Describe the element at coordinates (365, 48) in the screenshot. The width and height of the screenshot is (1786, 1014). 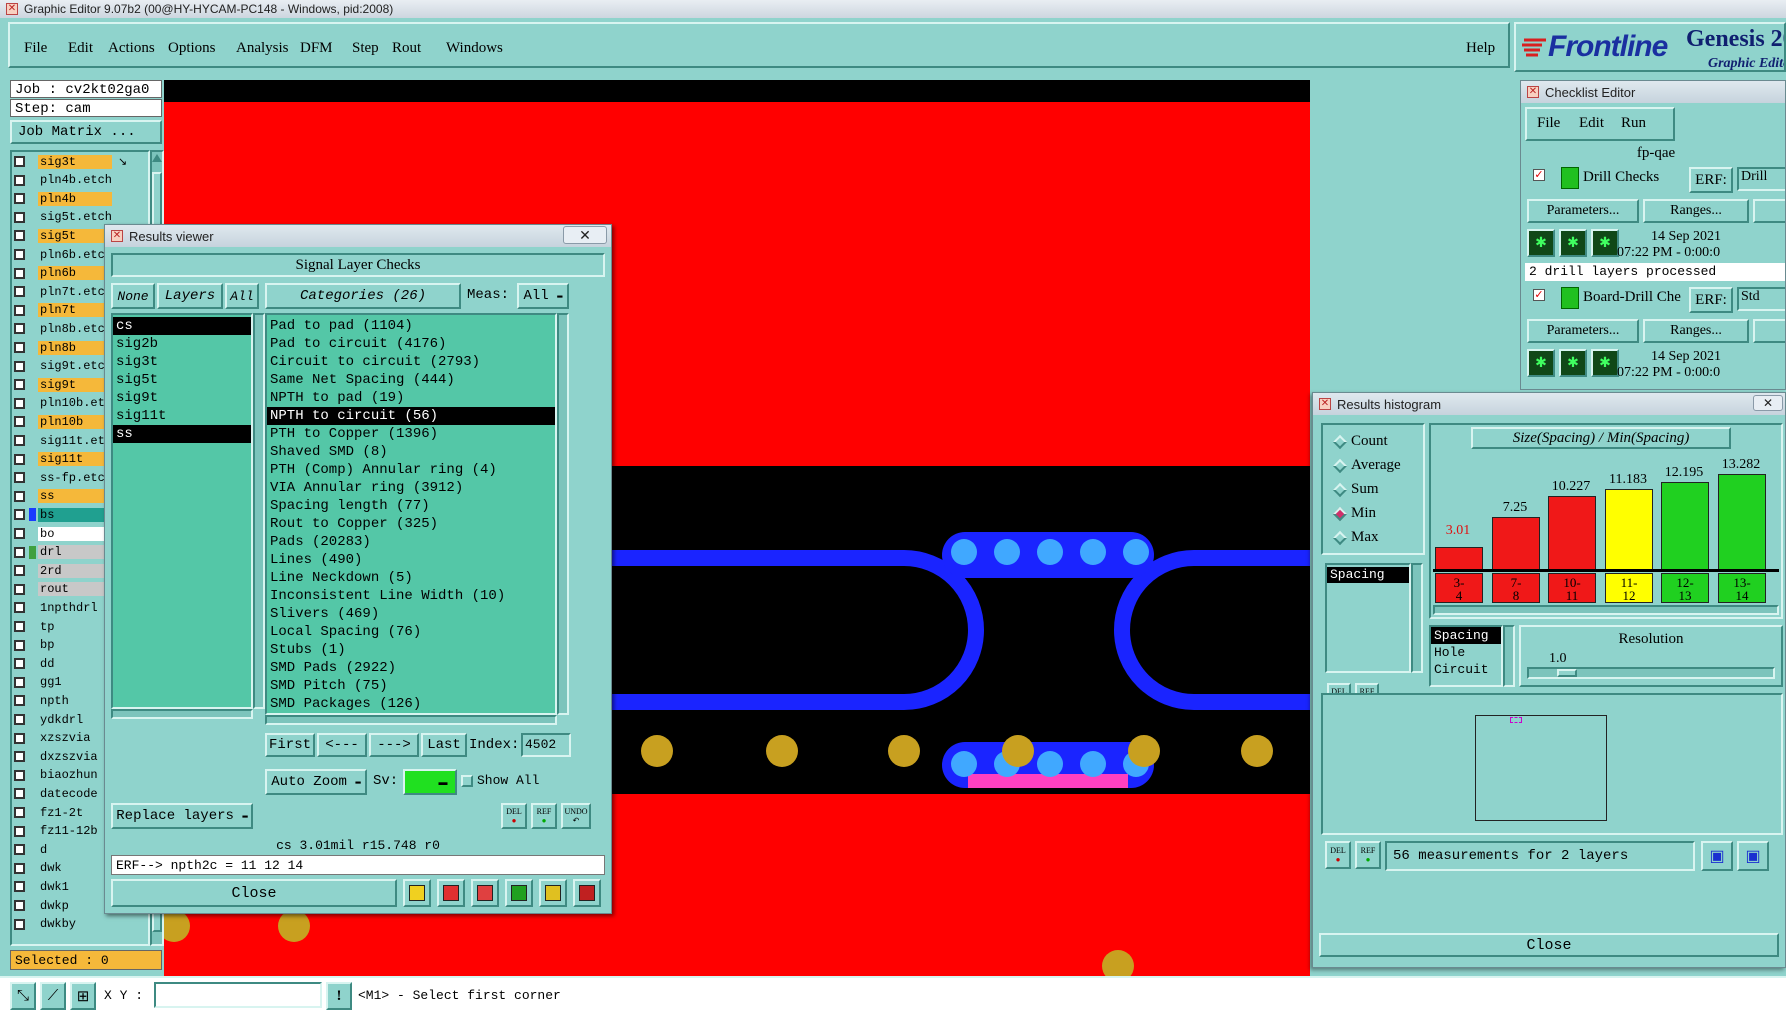
I see `menu-step: Step` at that location.